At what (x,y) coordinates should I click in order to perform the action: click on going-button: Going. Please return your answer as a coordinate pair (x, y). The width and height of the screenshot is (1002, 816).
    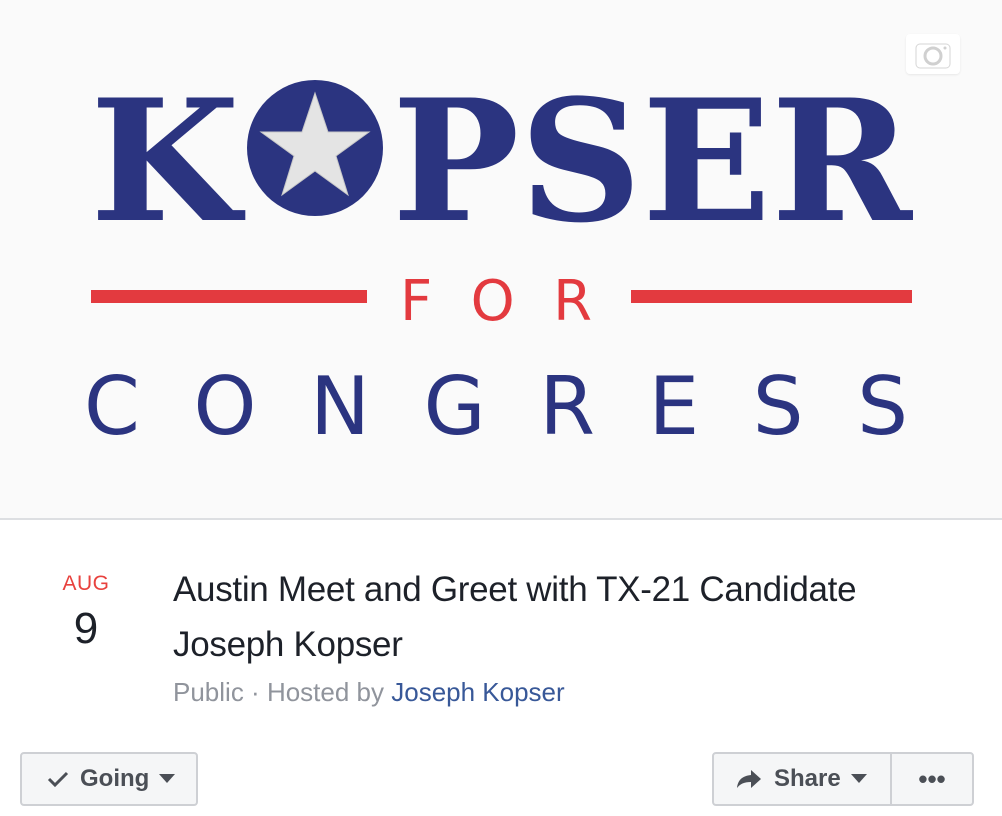
    Looking at the image, I should click on (109, 779).